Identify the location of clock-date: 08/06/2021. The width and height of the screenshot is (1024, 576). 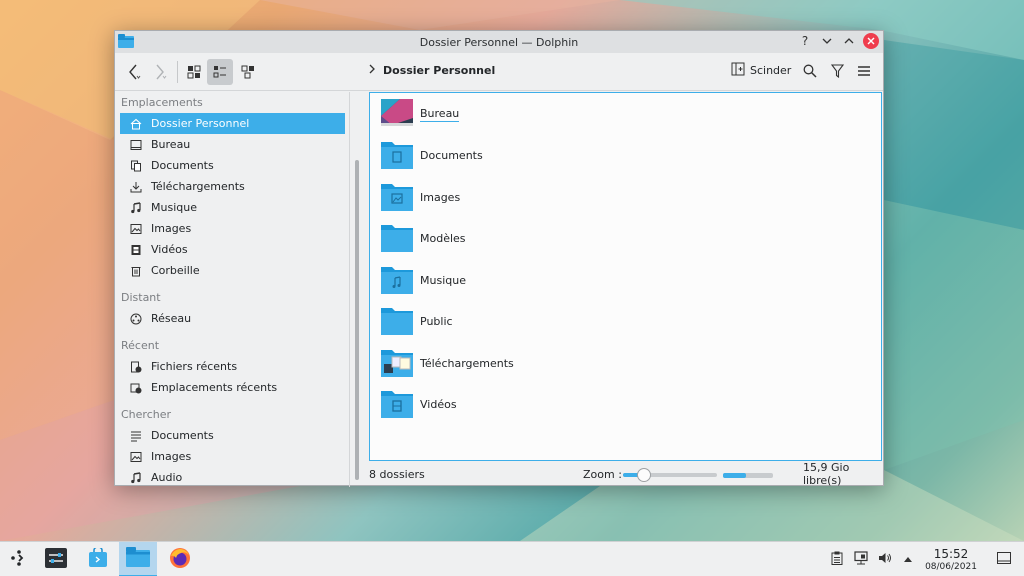
(951, 567).